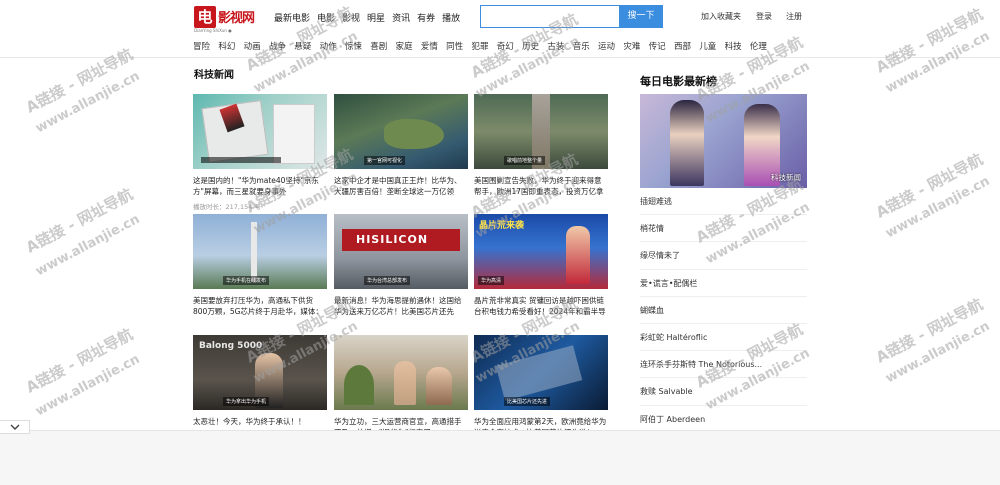 The image size is (1000, 485). What do you see at coordinates (541, 251) in the screenshot?
I see `video-thumbnail: 晶片荒来袭 华为高清` at bounding box center [541, 251].